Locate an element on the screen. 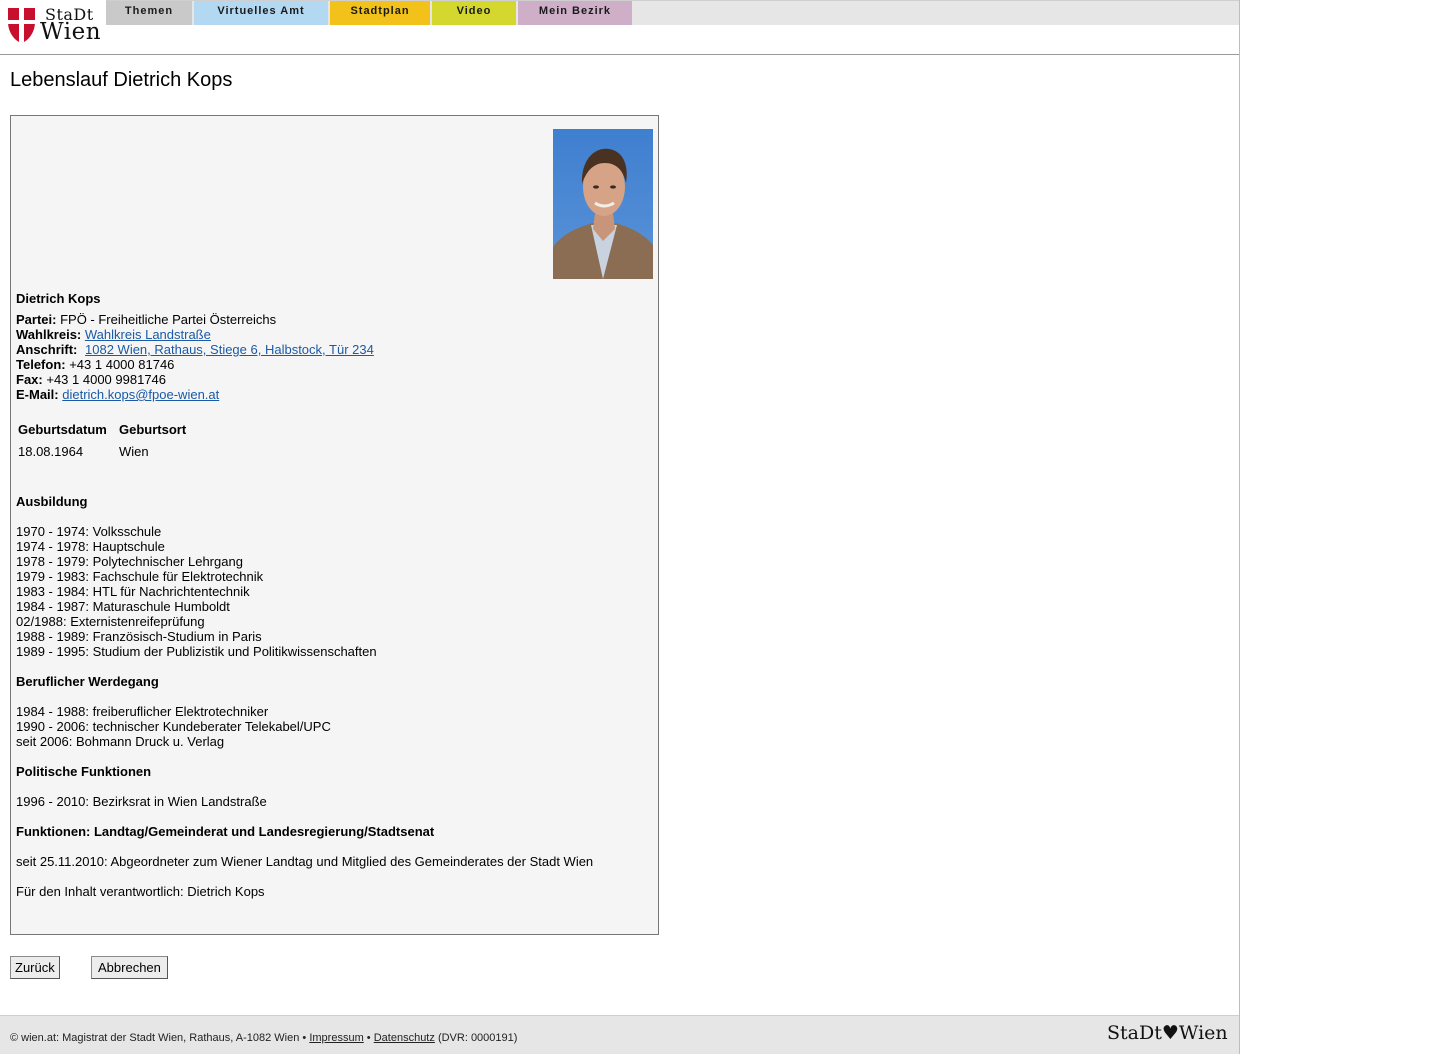 Image resolution: width=1440 pixels, height=1054 pixels. email-row: E-Mail: dietrich.kops@fpoe-wien.at is located at coordinates (117, 394).